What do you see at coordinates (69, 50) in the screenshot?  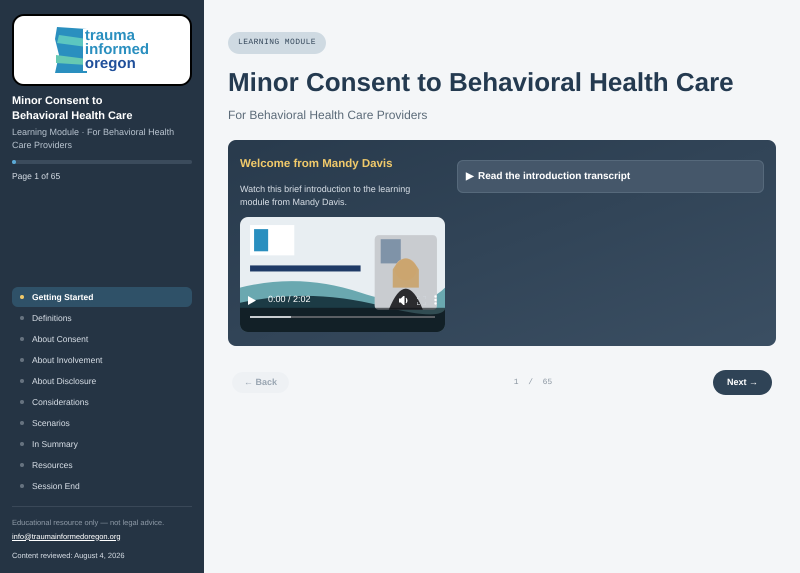 I see `map-icon` at bounding box center [69, 50].